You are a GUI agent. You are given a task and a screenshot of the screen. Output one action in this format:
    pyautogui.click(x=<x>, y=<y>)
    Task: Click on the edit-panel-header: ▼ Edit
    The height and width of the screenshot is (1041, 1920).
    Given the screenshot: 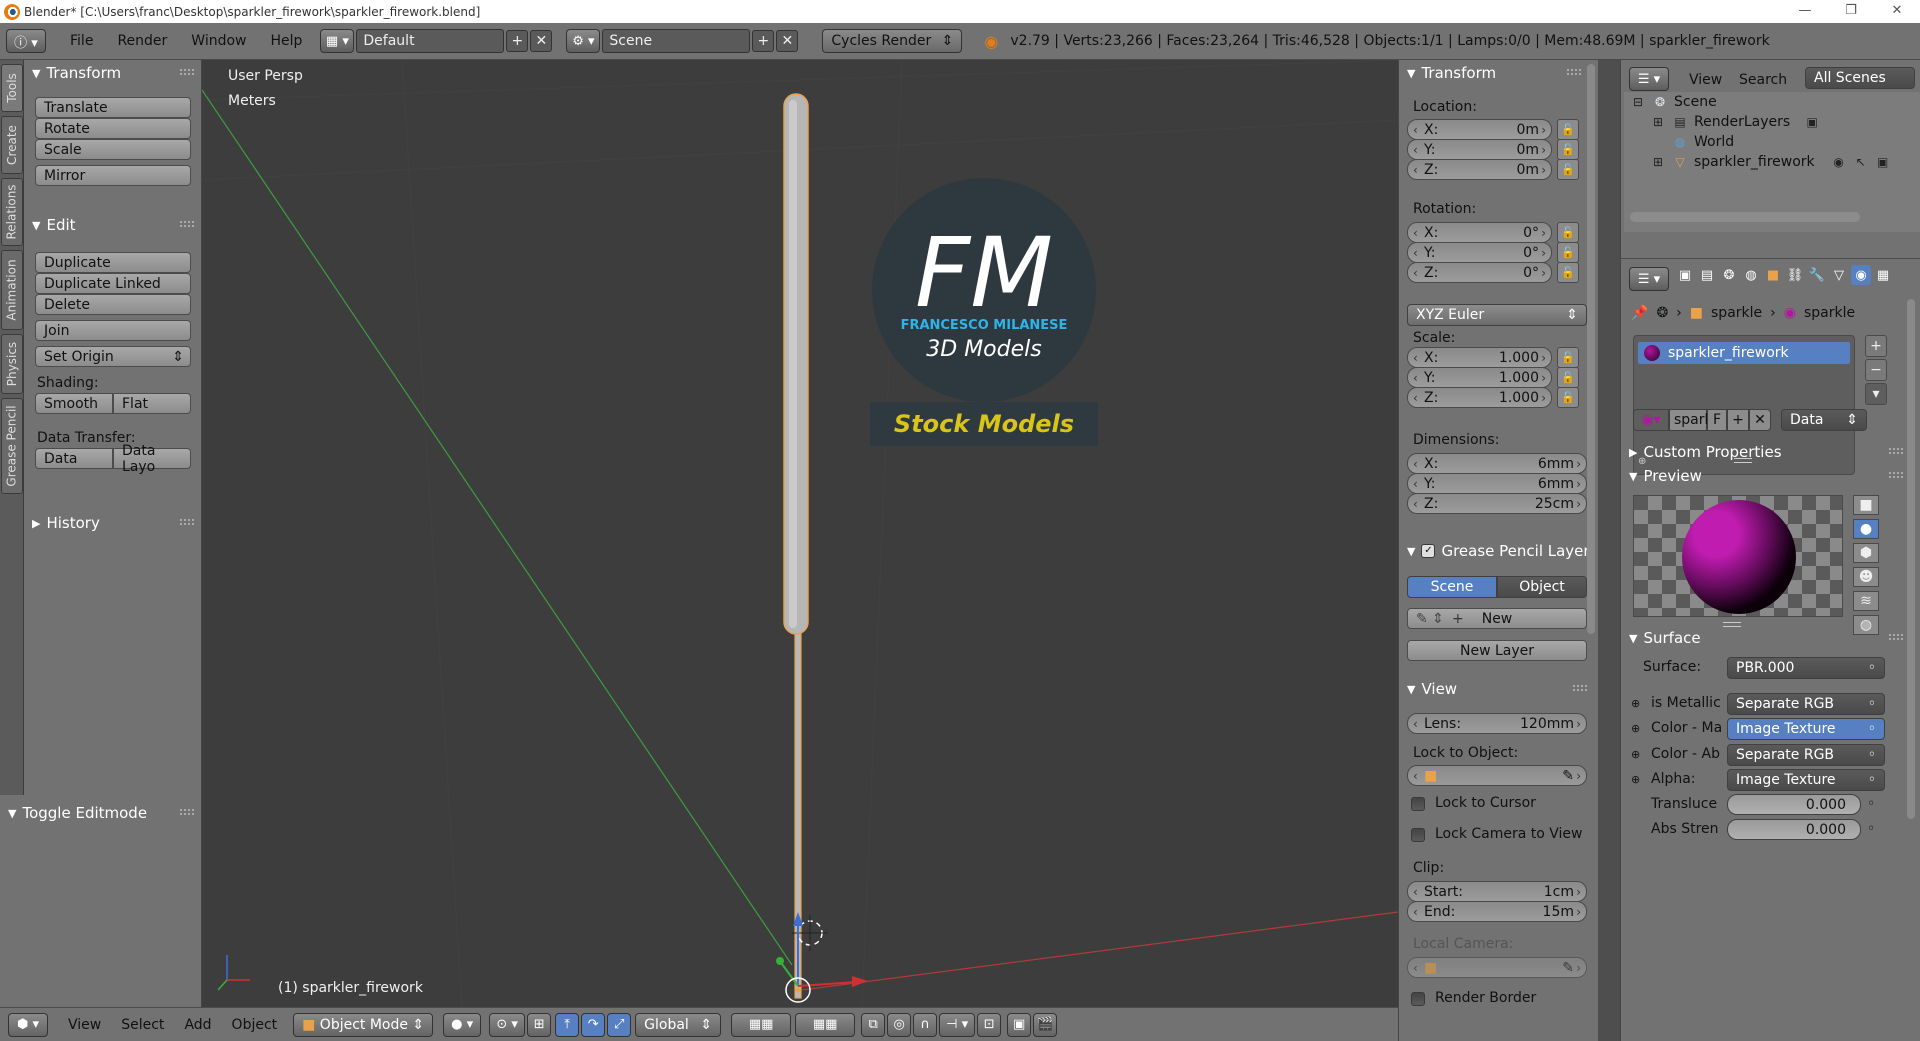 What is the action you would take?
    pyautogui.click(x=113, y=225)
    